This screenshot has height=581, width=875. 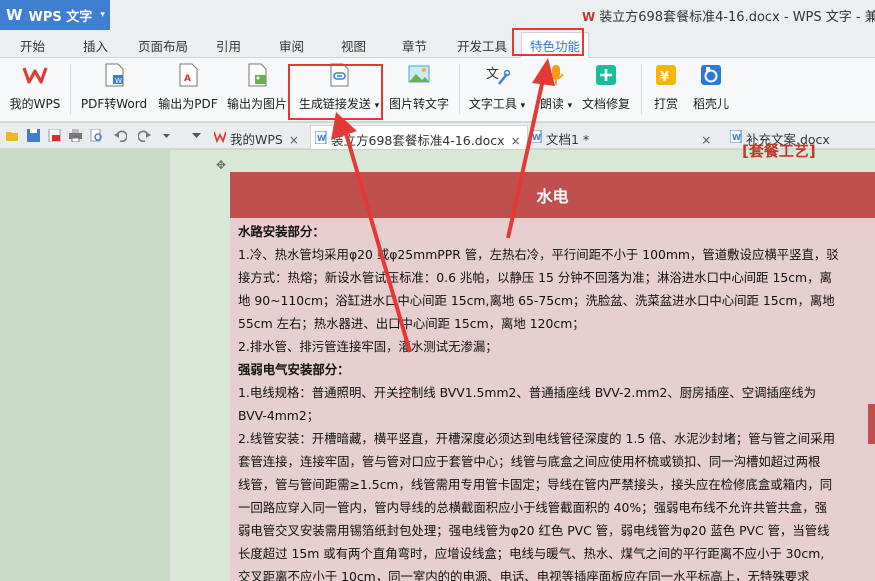 What do you see at coordinates (281, 231) in the screenshot?
I see `paragraph: 水路安装部分：` at bounding box center [281, 231].